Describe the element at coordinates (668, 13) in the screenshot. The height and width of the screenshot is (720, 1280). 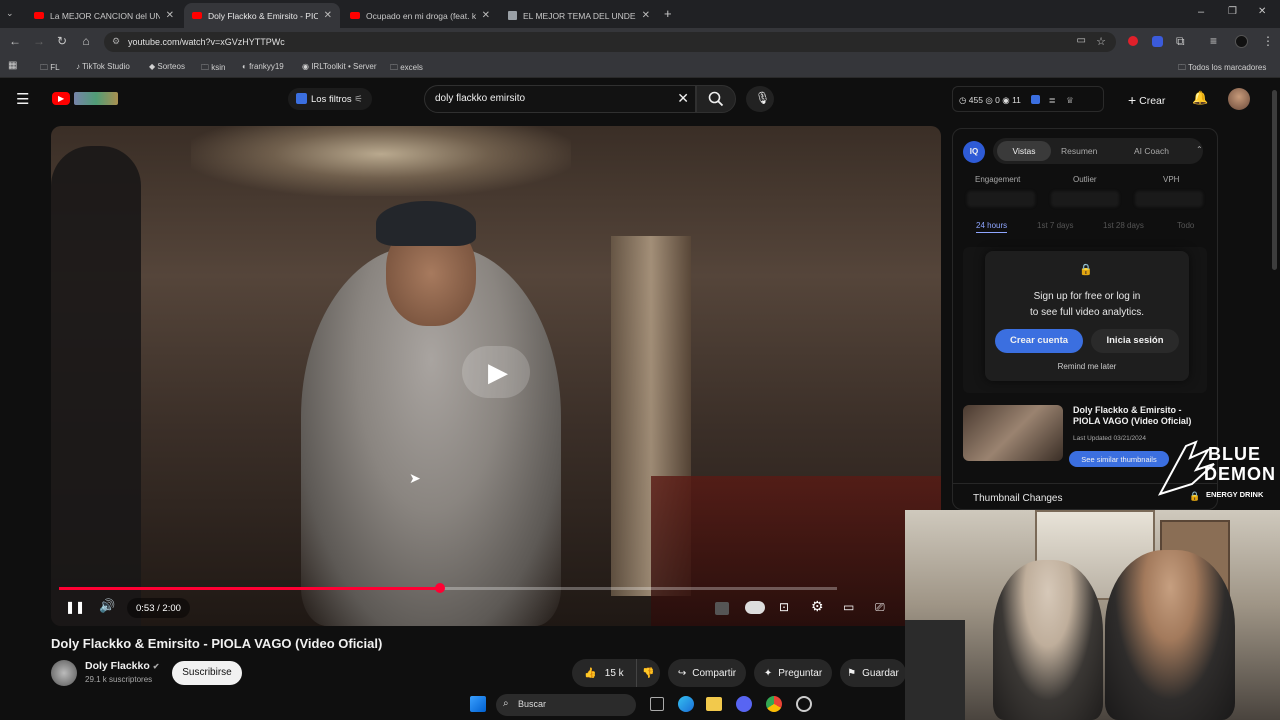
I see `new-tab-icon: +` at that location.